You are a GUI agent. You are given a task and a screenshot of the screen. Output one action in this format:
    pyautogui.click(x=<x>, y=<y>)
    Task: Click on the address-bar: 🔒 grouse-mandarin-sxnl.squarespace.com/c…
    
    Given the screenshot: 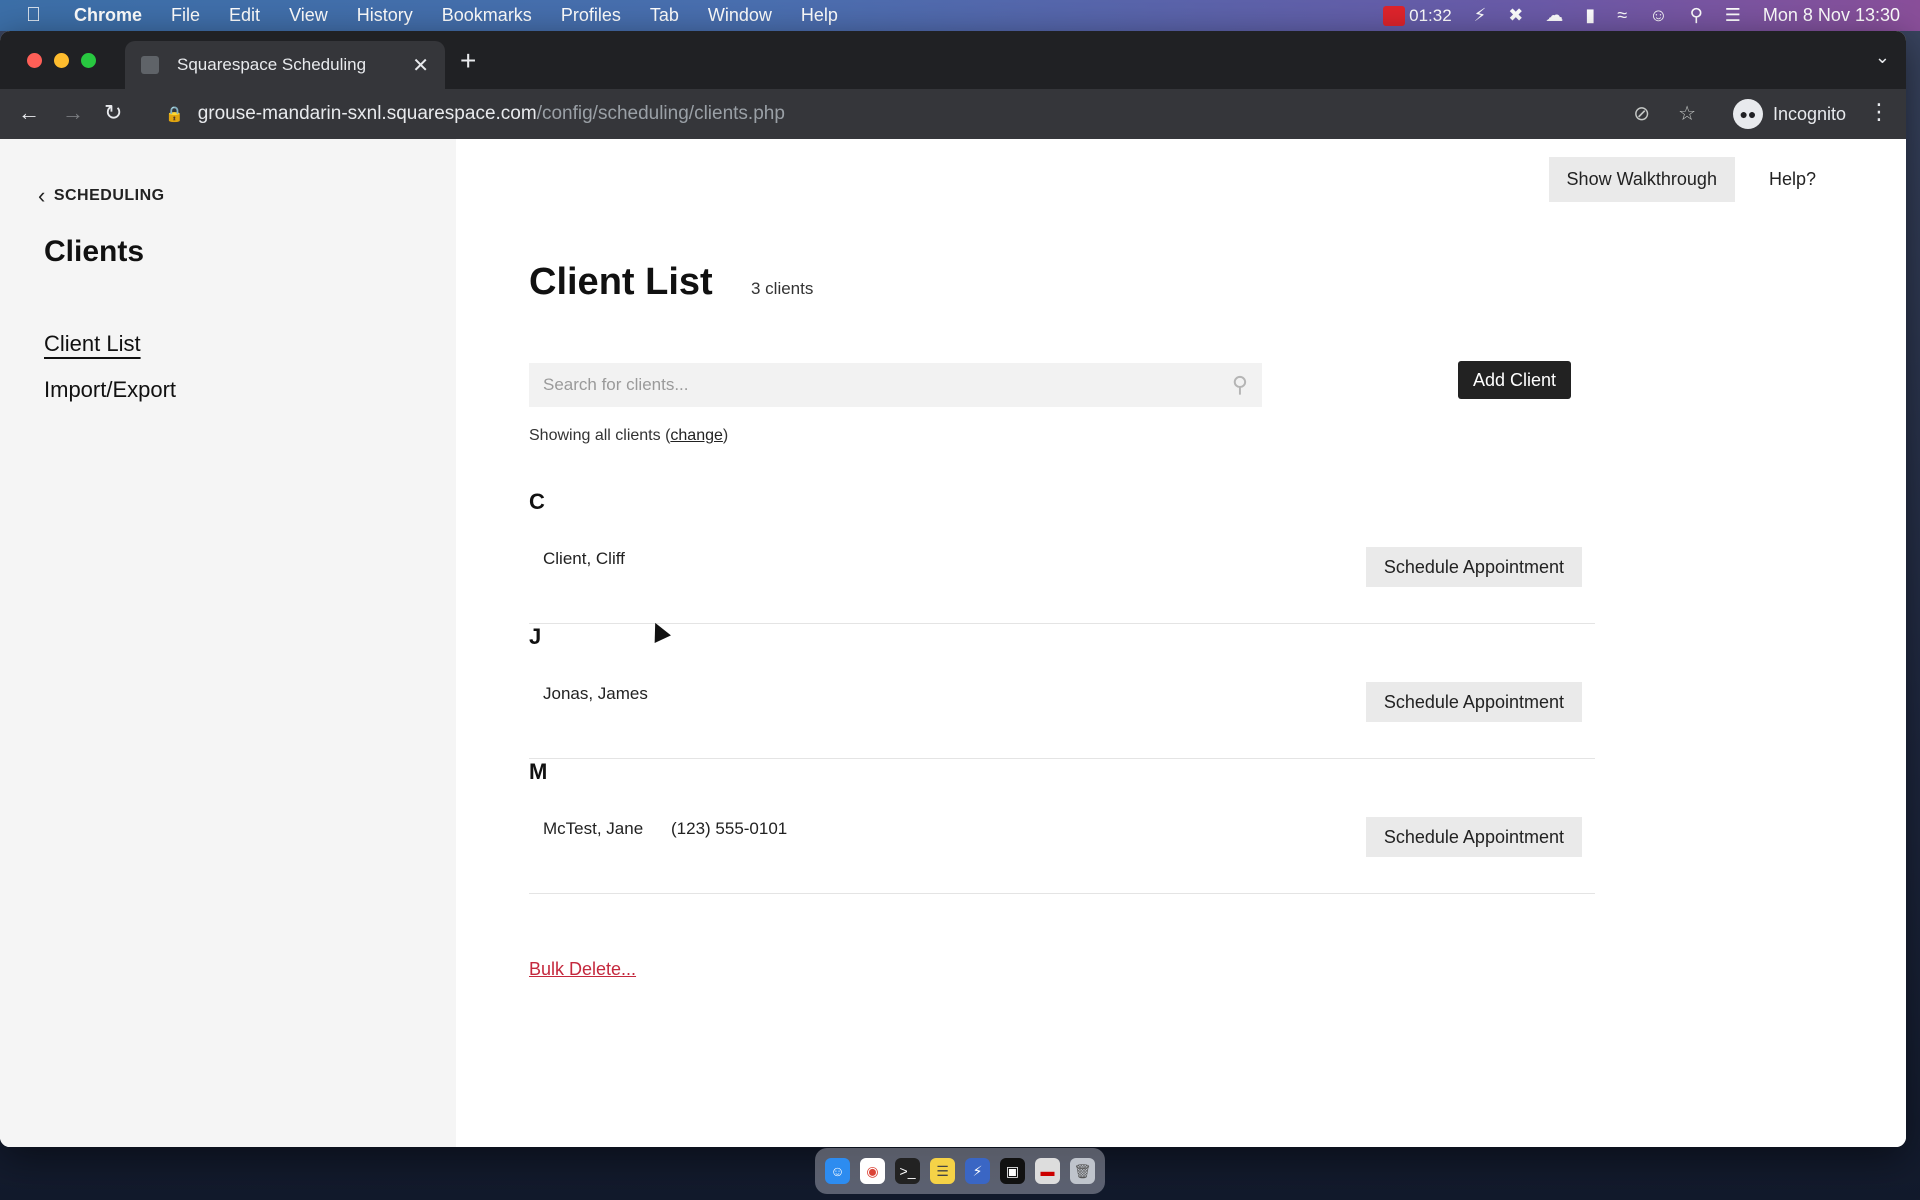 What is the action you would take?
    pyautogui.click(x=925, y=114)
    